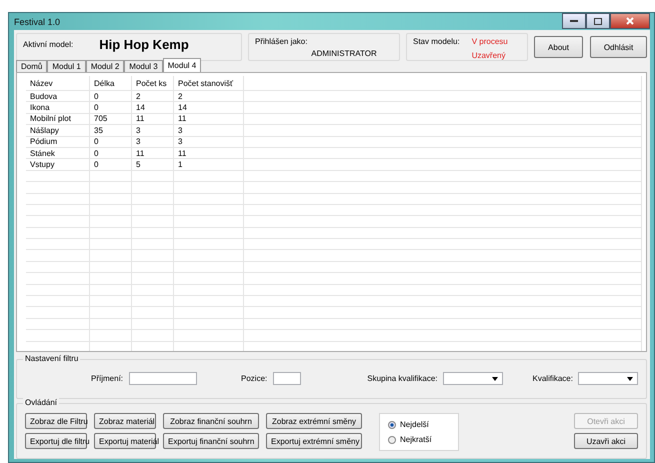  What do you see at coordinates (574, 21) in the screenshot?
I see `minimize-button` at bounding box center [574, 21].